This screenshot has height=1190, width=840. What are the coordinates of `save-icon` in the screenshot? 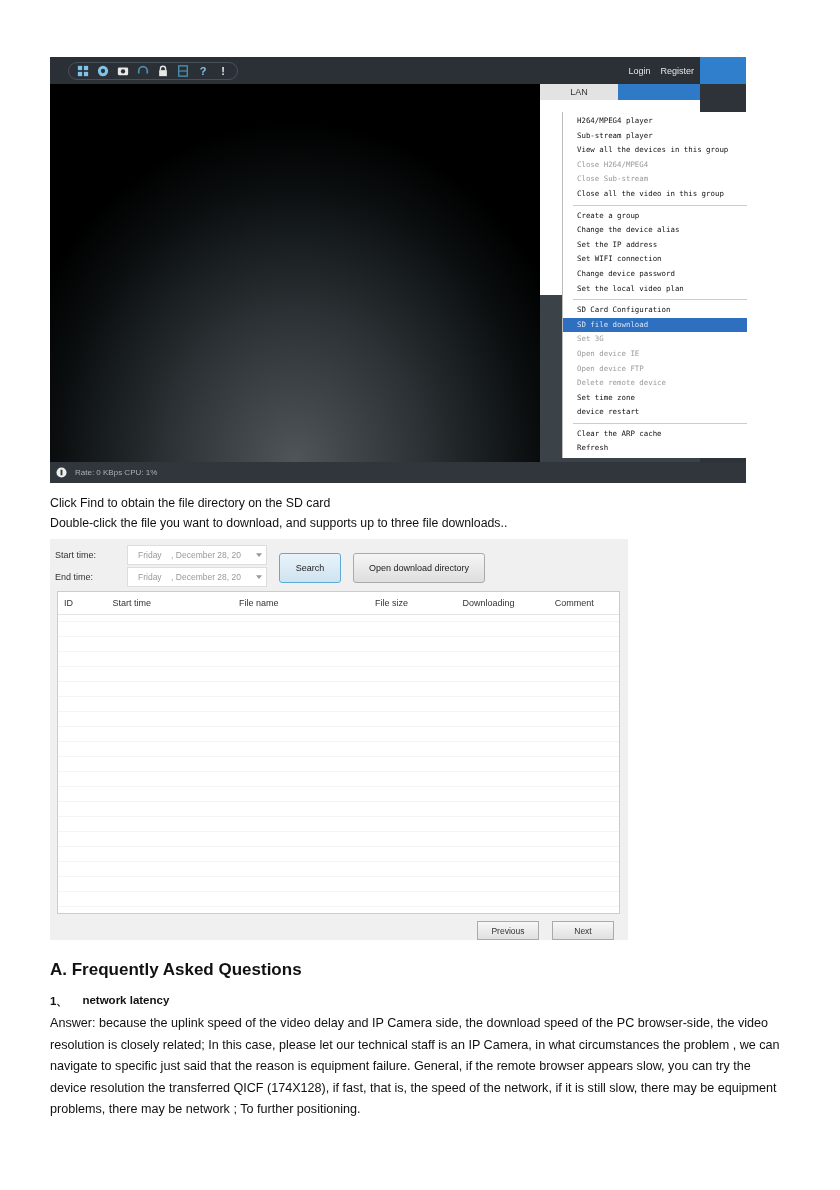 It's located at (183, 70).